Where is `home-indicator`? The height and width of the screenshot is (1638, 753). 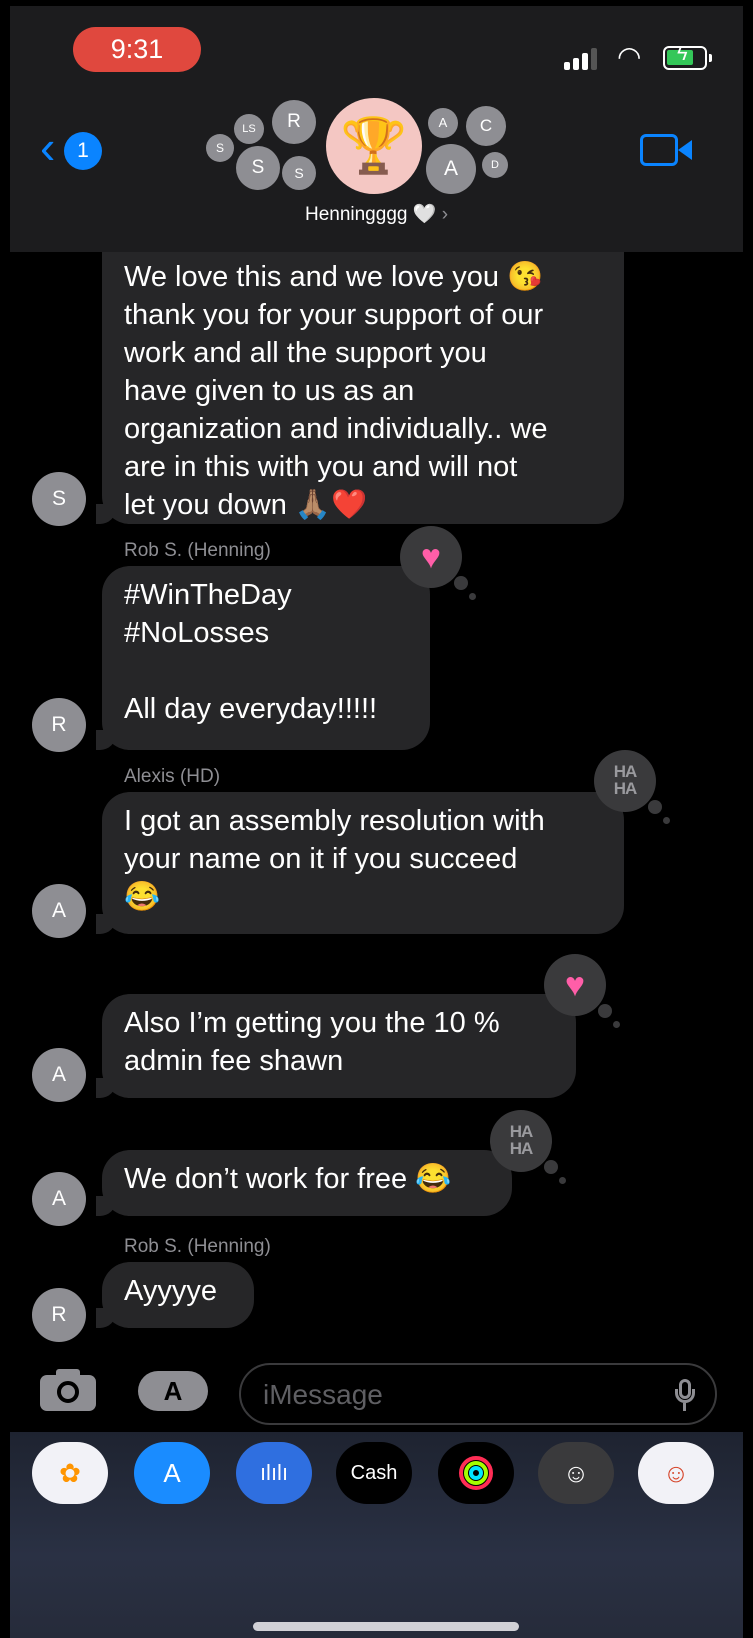
home-indicator is located at coordinates (386, 1626).